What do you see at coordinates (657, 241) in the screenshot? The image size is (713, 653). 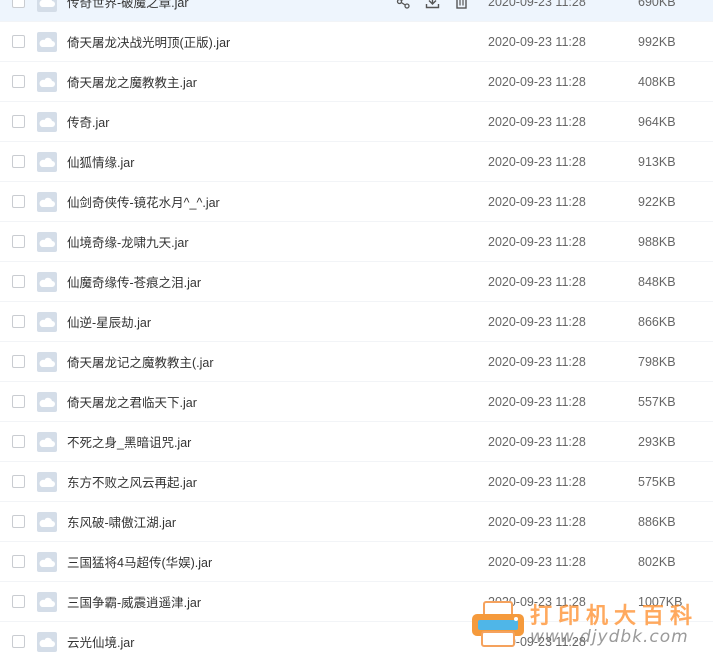 I see `file-size: 988KB` at bounding box center [657, 241].